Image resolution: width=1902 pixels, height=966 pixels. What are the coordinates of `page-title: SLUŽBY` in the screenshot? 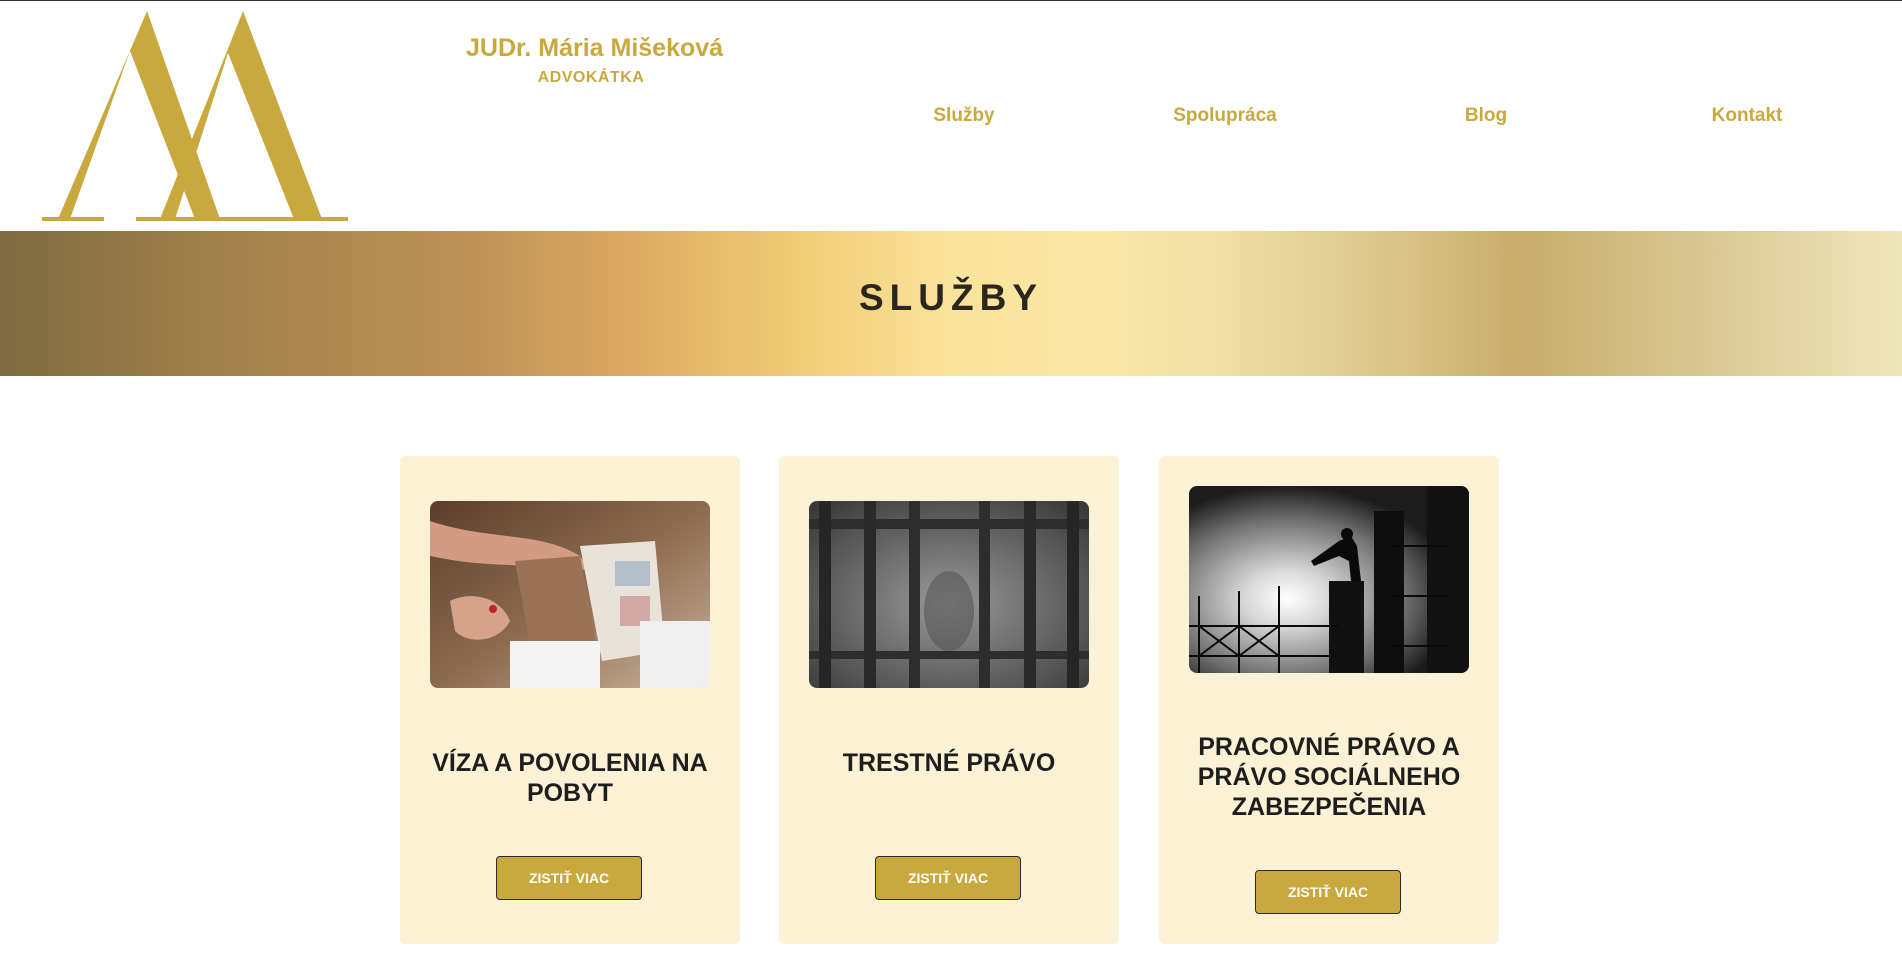 It's located at (951, 297).